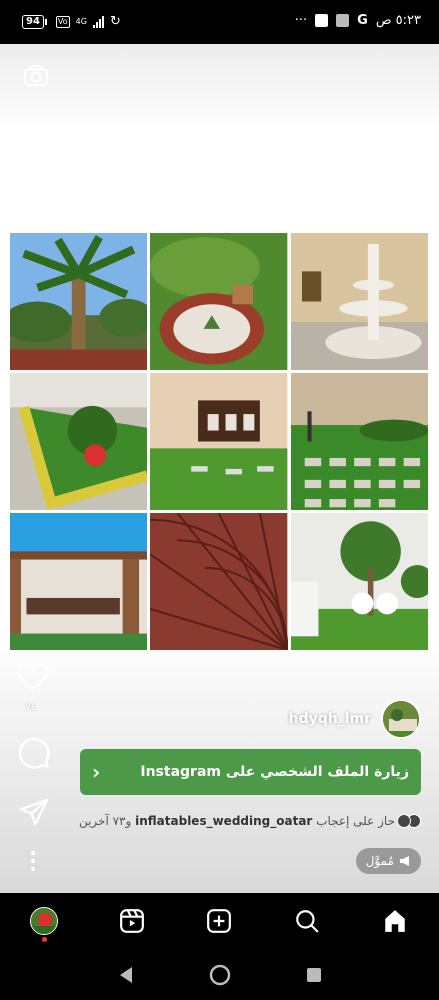  Describe the element at coordinates (219, 581) in the screenshot. I see `stamped-concrete-photo` at that location.